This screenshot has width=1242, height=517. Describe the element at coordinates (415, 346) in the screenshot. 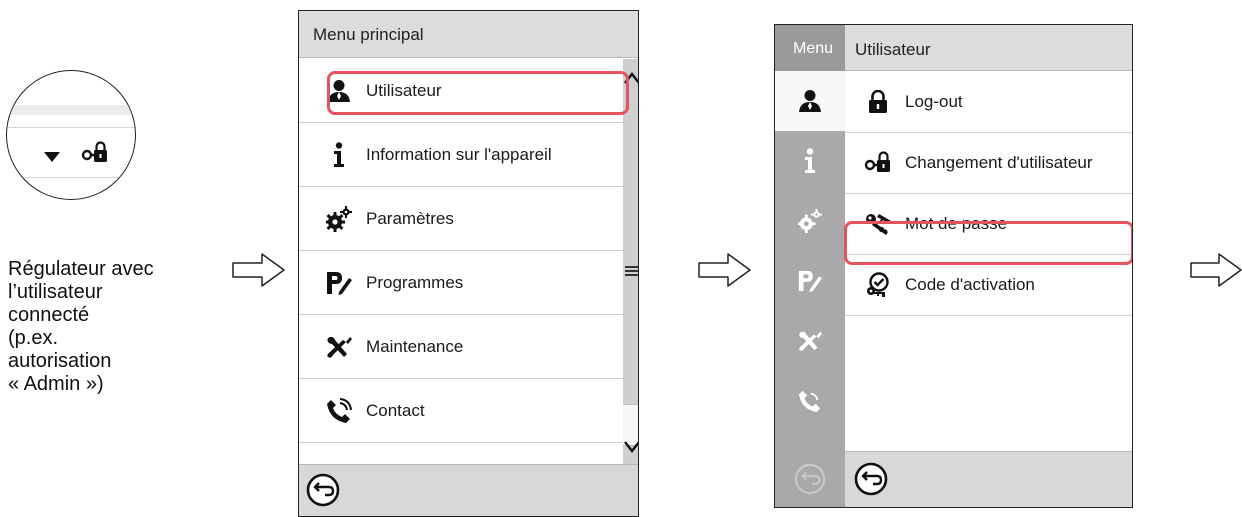

I see `menu-item-label: Maintenance` at that location.